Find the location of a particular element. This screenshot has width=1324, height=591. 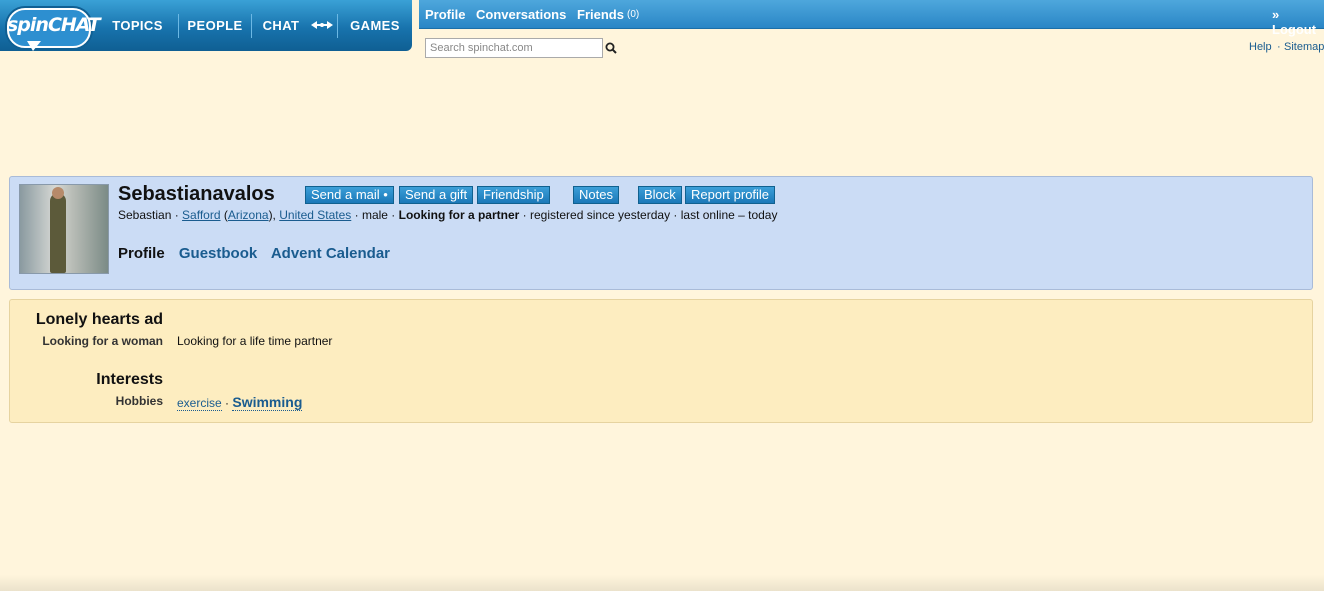

first-name: Sebastian is located at coordinates (145, 215).